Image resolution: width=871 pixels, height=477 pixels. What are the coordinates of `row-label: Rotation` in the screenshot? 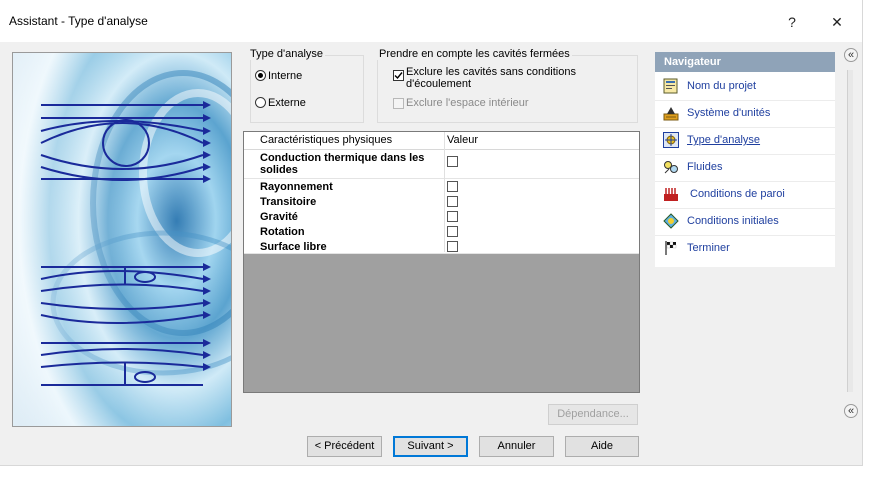 It's located at (282, 232).